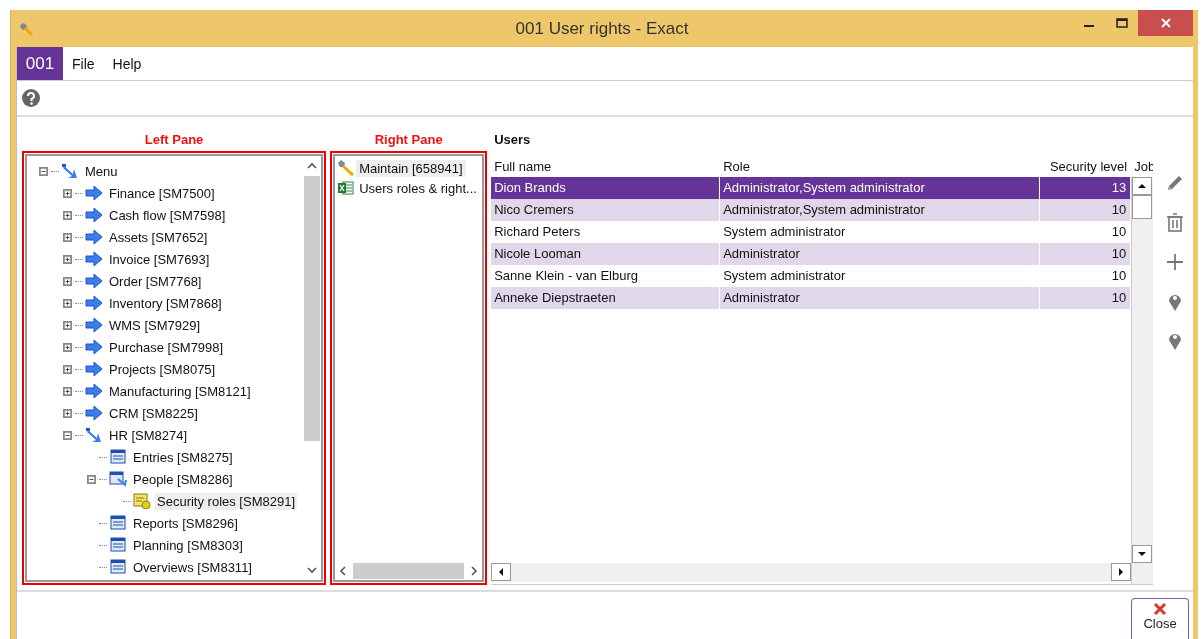  Describe the element at coordinates (1160, 618) in the screenshot. I see `close-button: Close` at that location.